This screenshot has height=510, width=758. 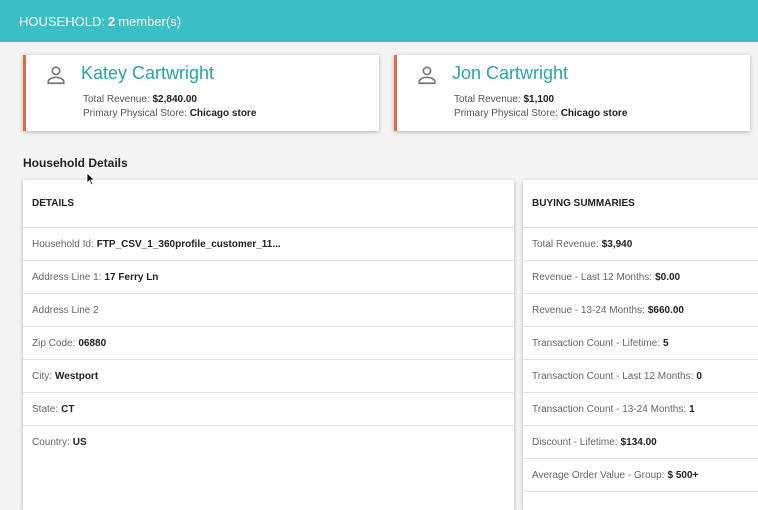 What do you see at coordinates (268, 409) in the screenshot?
I see `detail-row-state: State: CT` at bounding box center [268, 409].